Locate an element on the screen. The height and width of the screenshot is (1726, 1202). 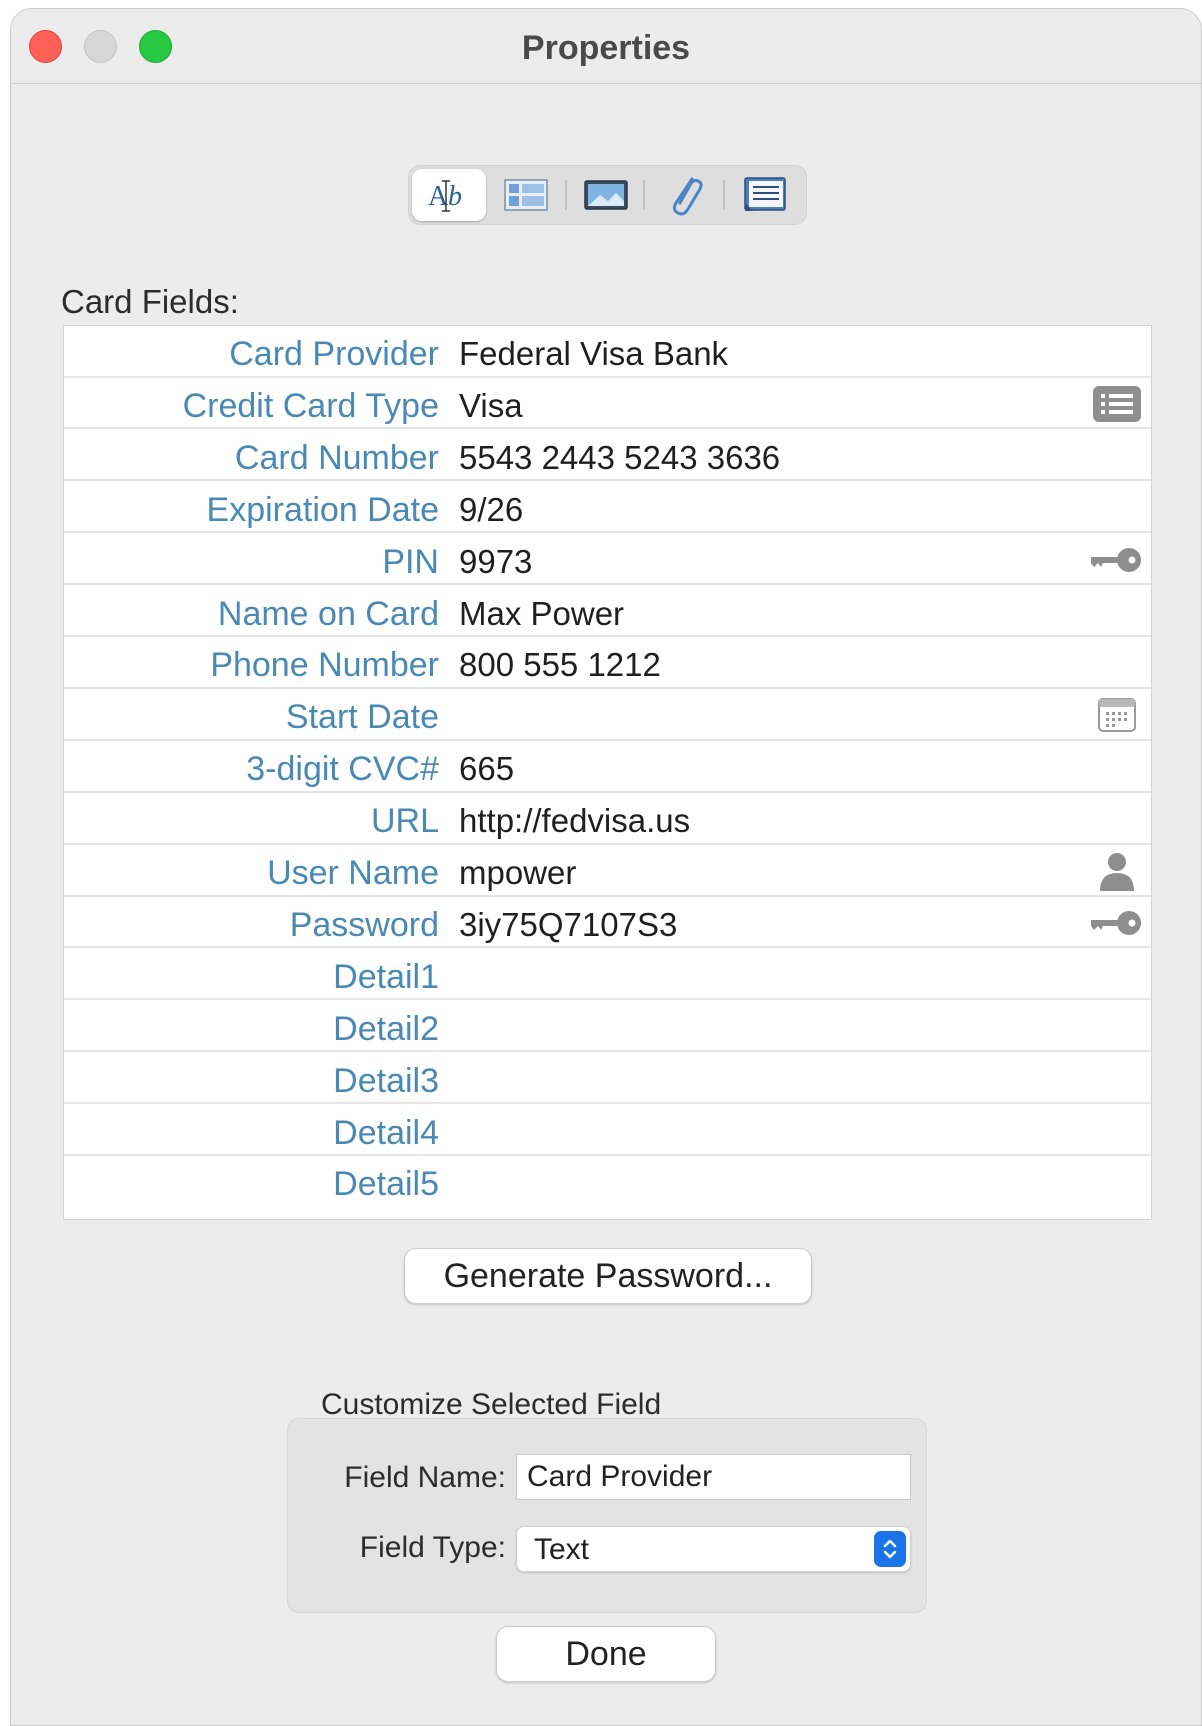
field-value-cell: Federal Visa Bank is located at coordinates (593, 354).